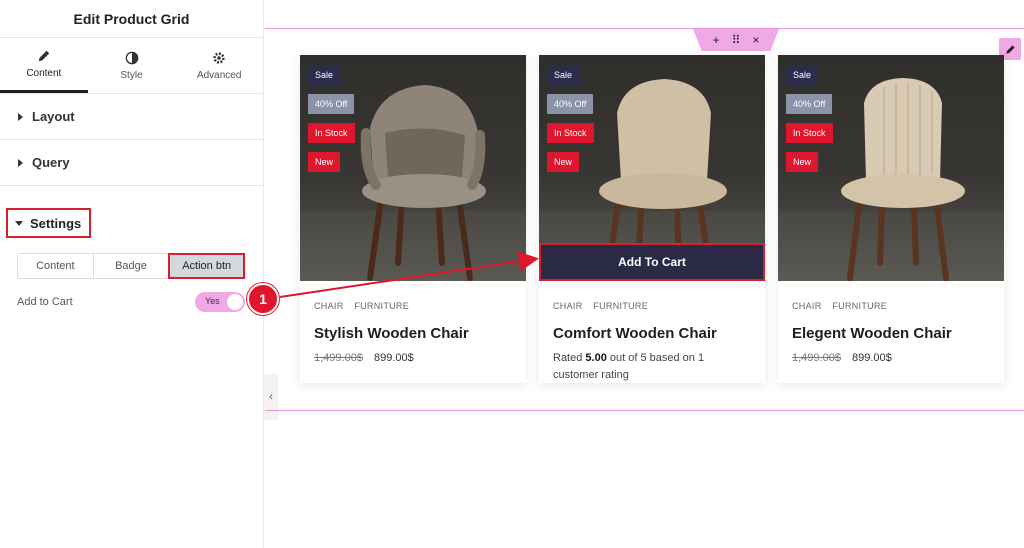  Describe the element at coordinates (131, 163) in the screenshot. I see `section-query: Query` at that location.